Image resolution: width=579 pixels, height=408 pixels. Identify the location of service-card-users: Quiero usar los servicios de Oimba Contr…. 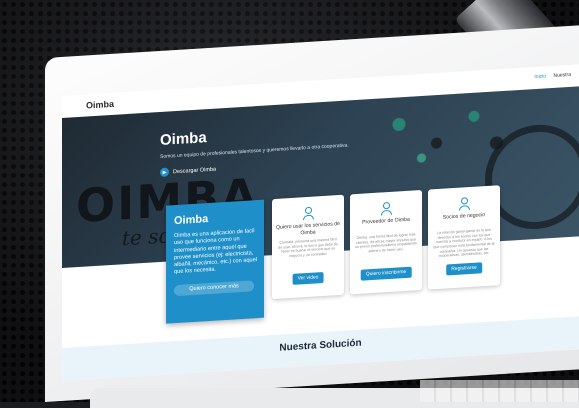
(308, 247).